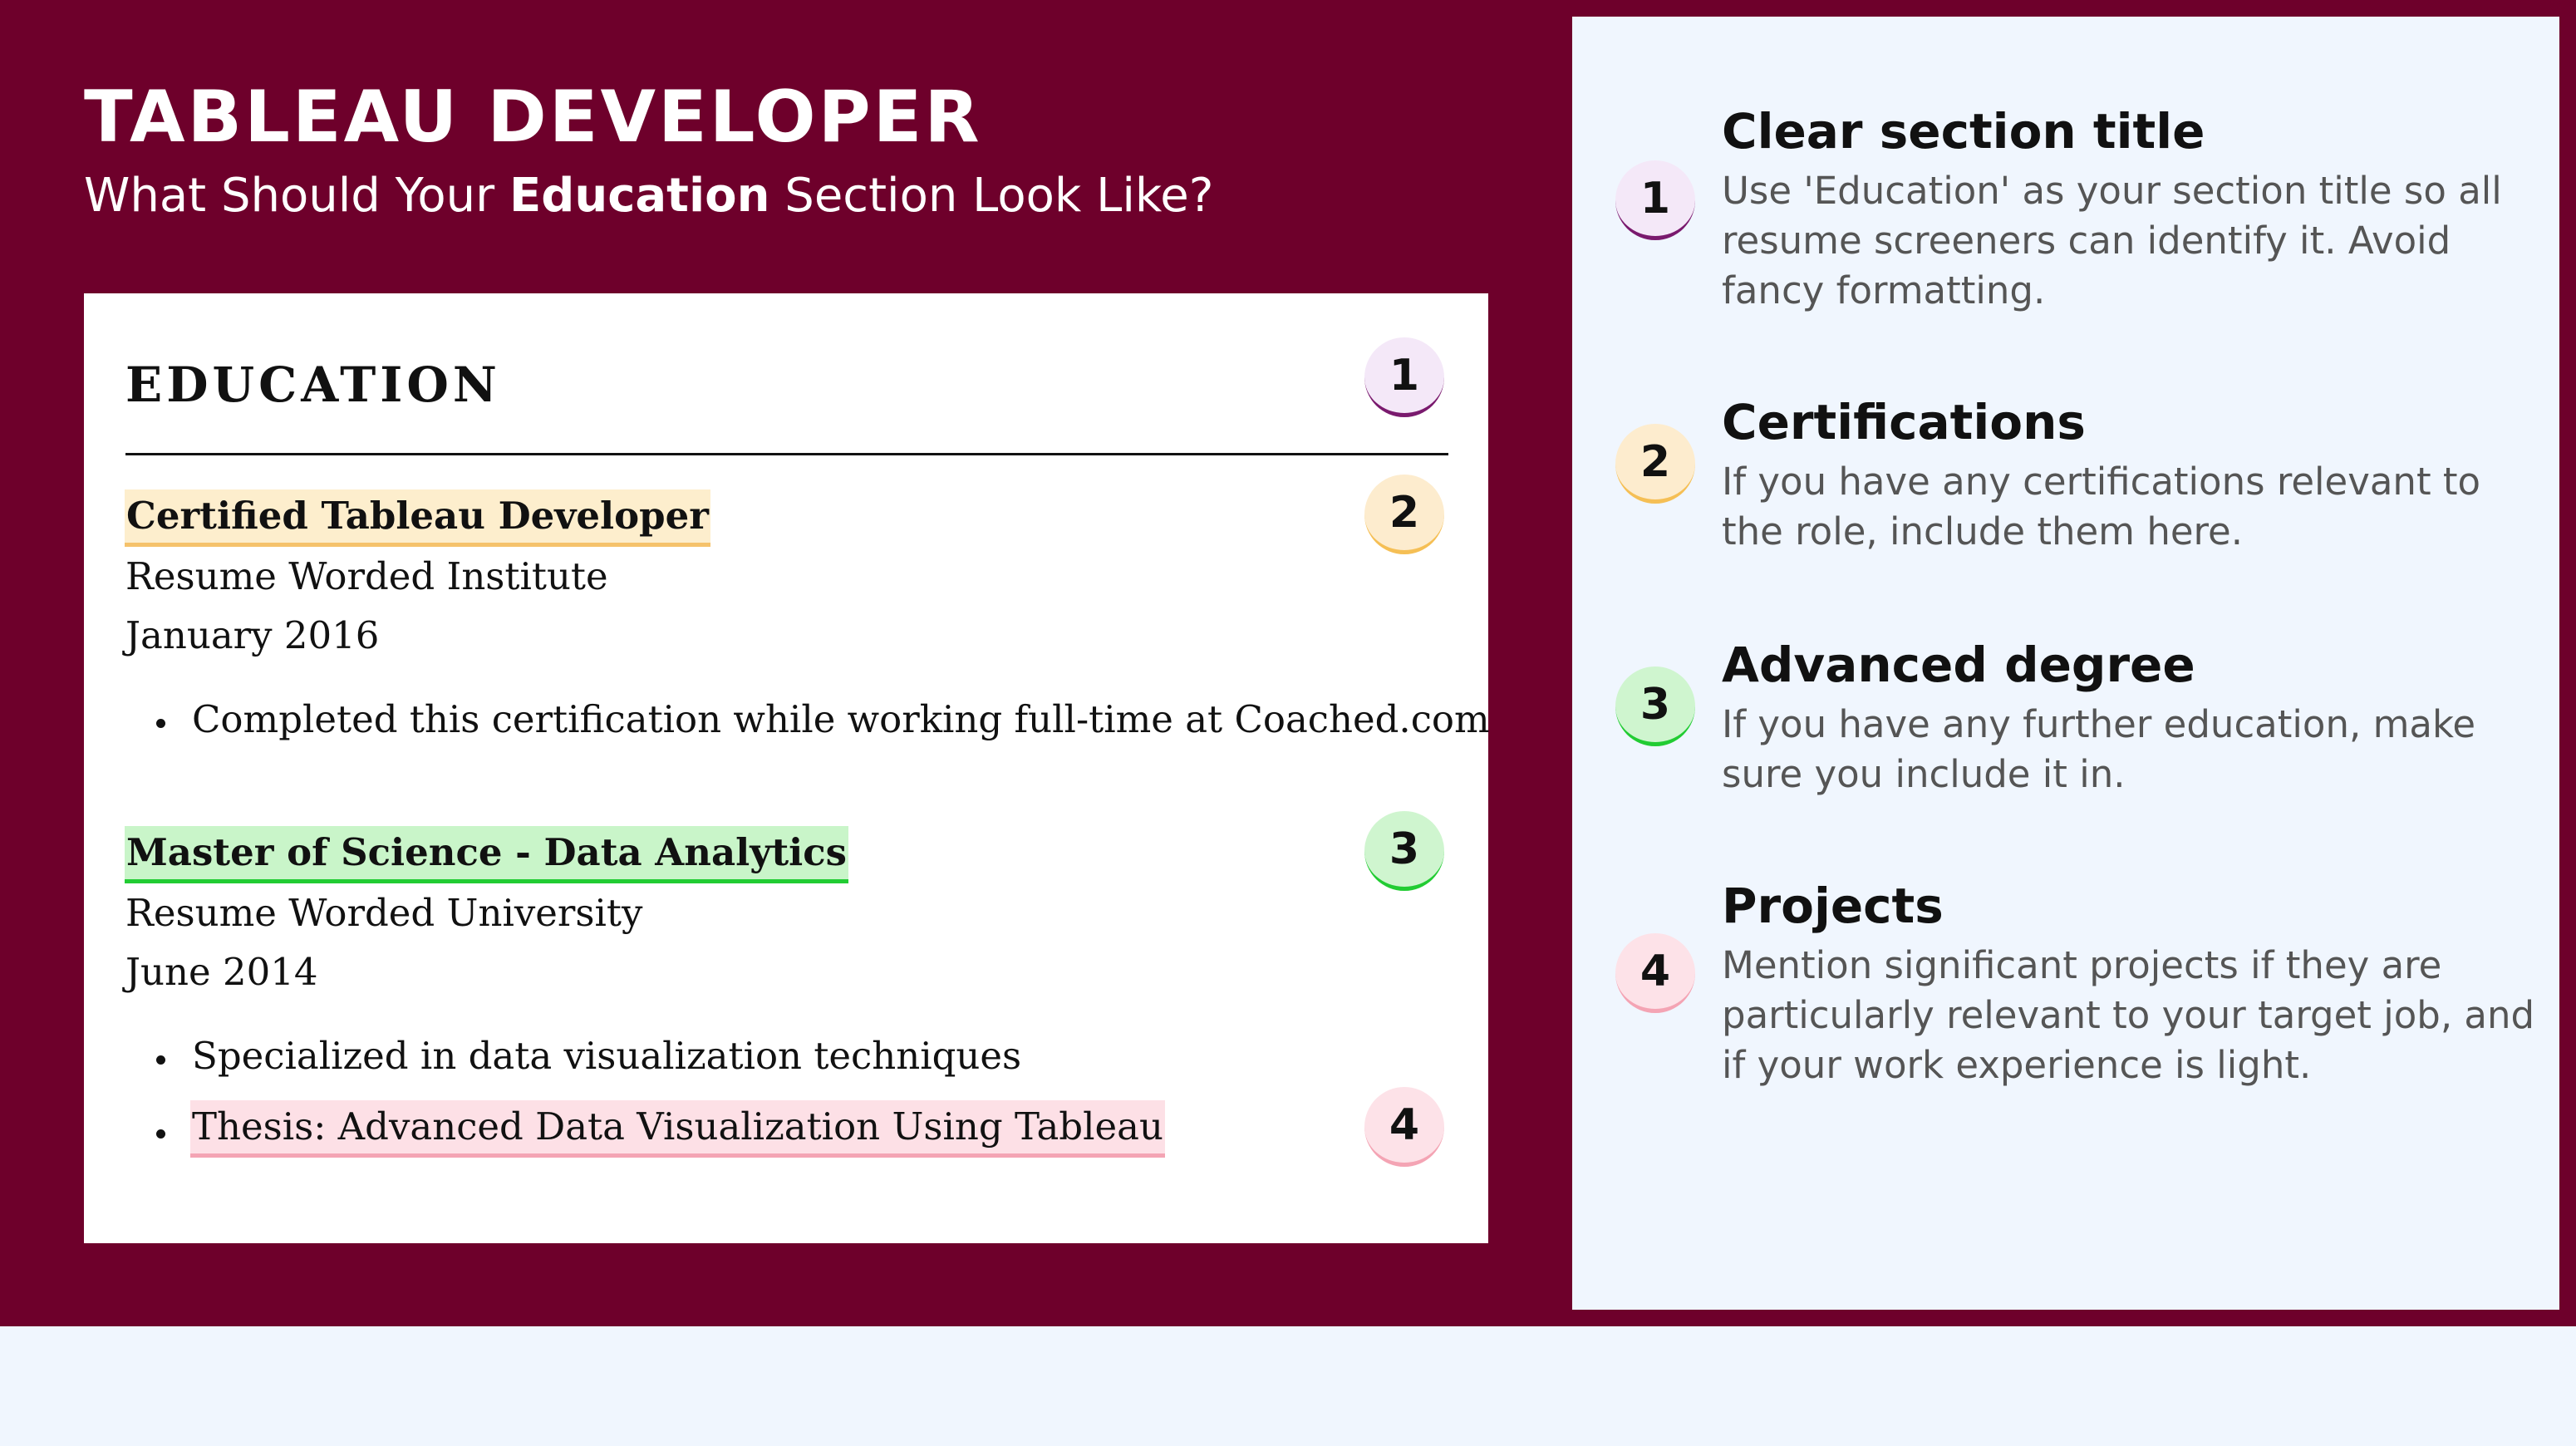  What do you see at coordinates (786, 454) in the screenshot?
I see `section-divider` at bounding box center [786, 454].